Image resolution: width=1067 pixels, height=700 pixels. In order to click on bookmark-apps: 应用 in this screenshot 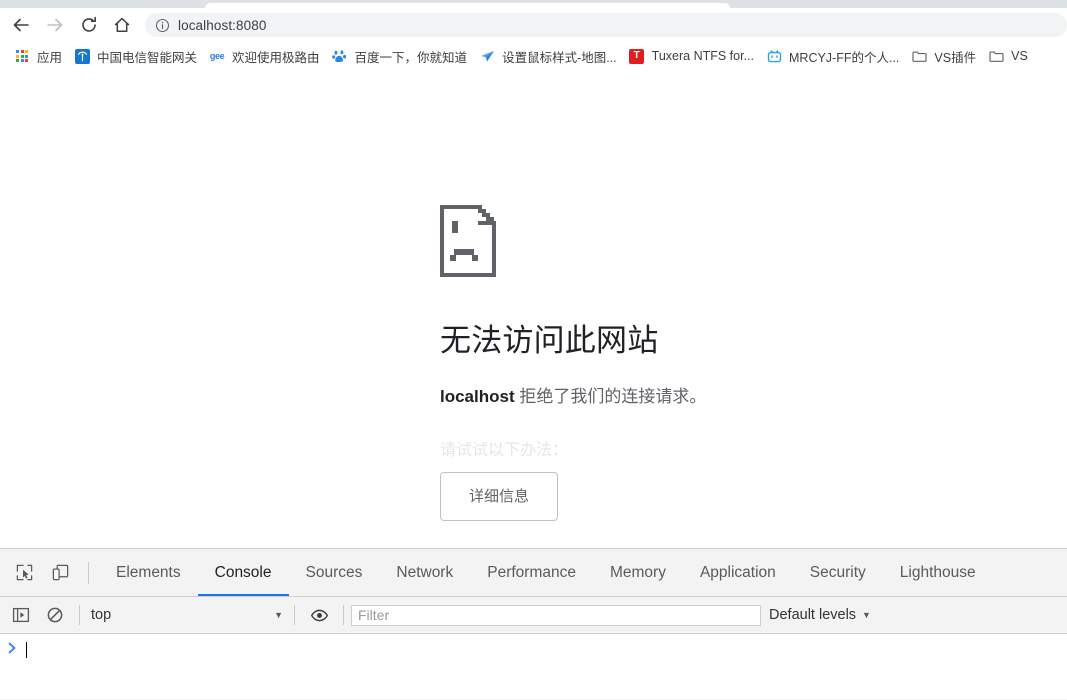, I will do `click(38, 56)`.